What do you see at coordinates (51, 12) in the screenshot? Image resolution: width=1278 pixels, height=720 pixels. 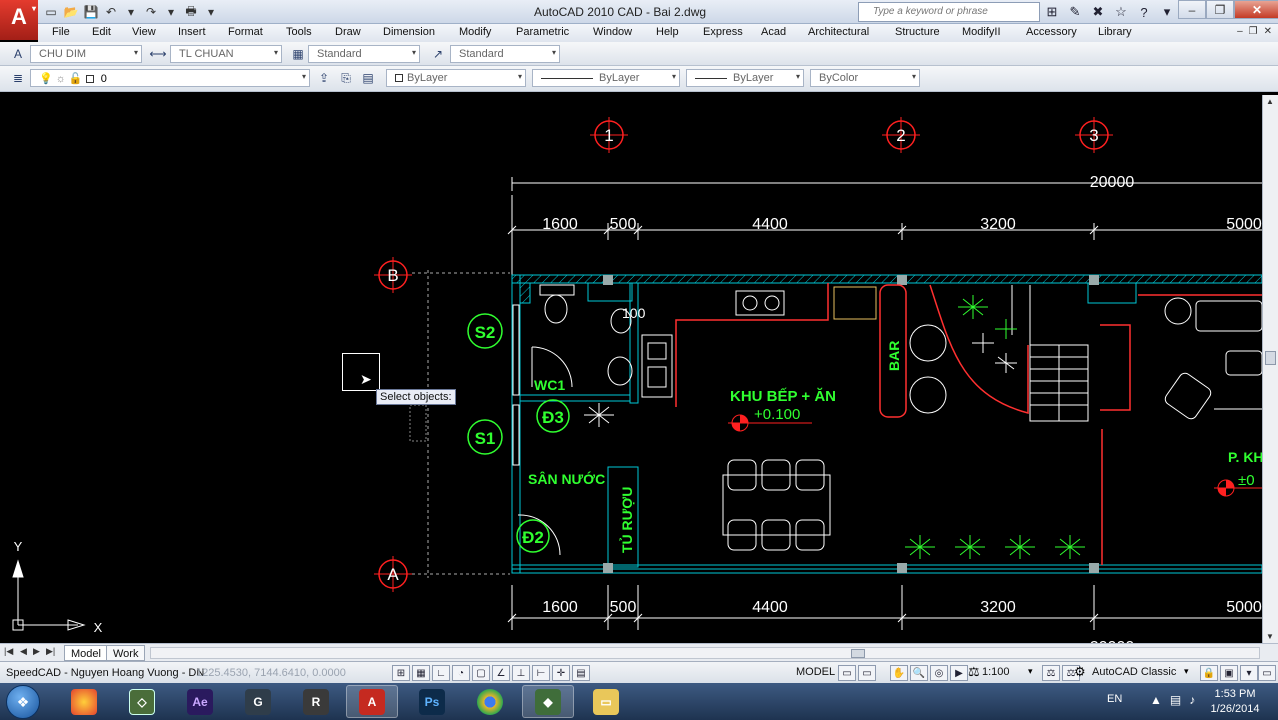 I see `new-file-icon: ▭` at bounding box center [51, 12].